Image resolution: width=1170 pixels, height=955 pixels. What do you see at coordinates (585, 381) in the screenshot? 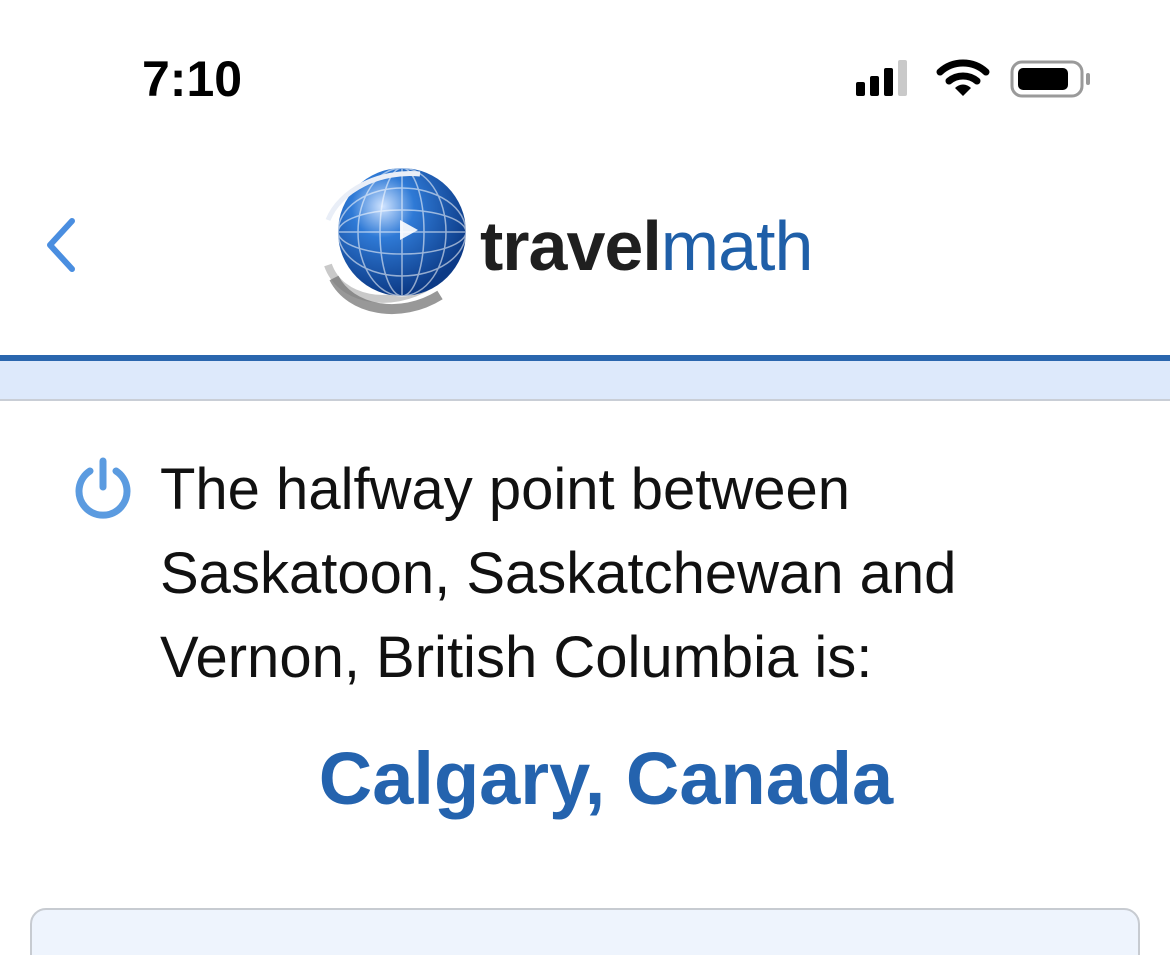
I see `sub-header-band` at bounding box center [585, 381].